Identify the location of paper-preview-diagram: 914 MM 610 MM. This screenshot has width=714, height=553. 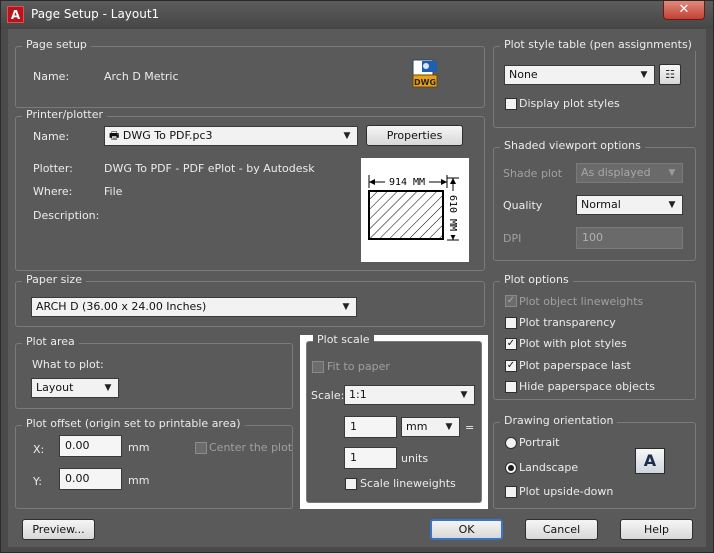
(413, 208).